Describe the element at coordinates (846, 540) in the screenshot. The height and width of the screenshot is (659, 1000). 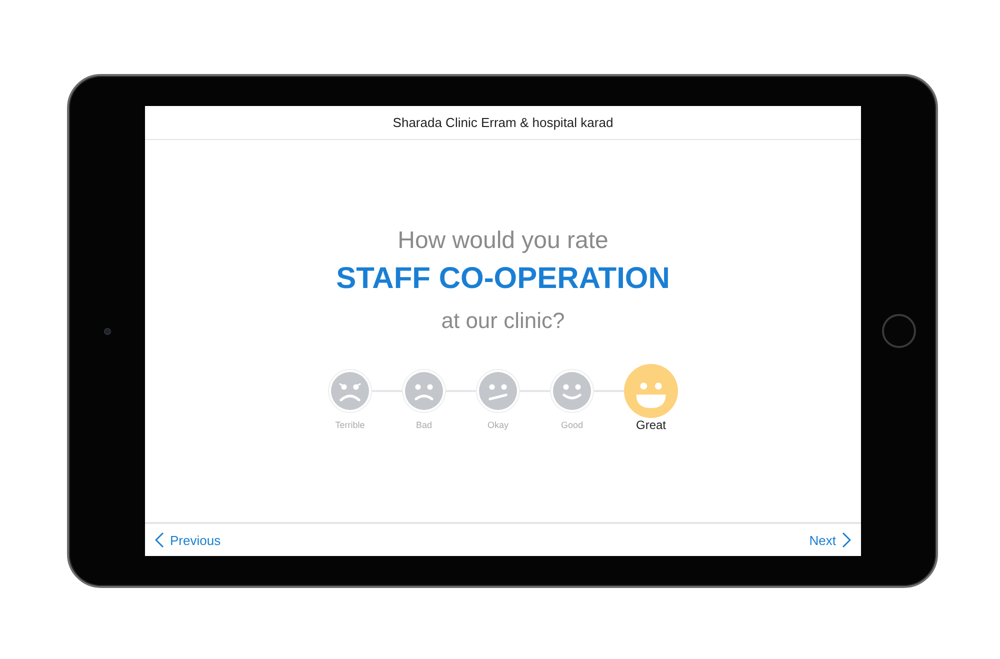
I see `chevron-right-icon` at that location.